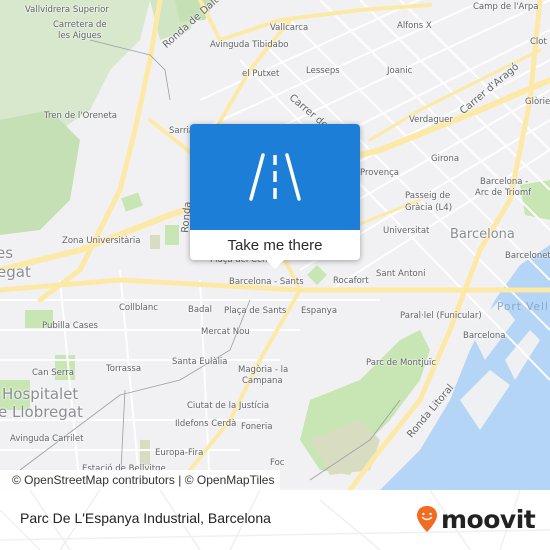 Image resolution: width=550 pixels, height=550 pixels. What do you see at coordinates (67, 10) in the screenshot?
I see `map-label: Vallvidrera Superior` at bounding box center [67, 10].